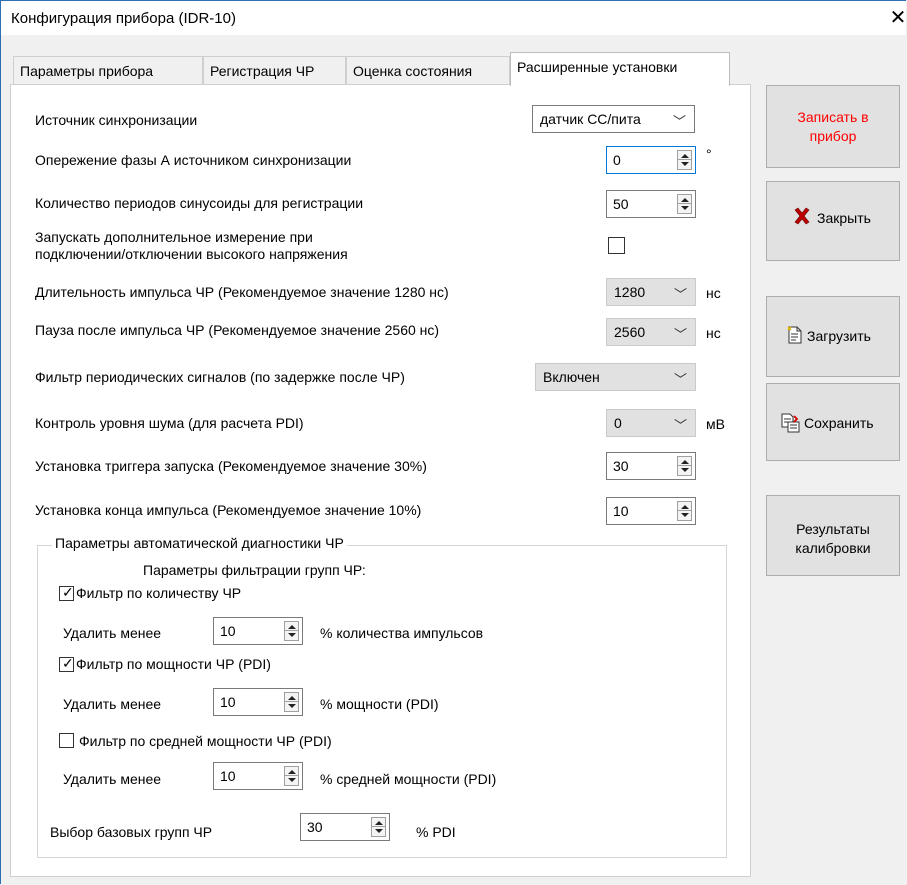 This screenshot has width=907, height=885. Describe the element at coordinates (802, 217) in the screenshot. I see `red-x-icon` at that location.